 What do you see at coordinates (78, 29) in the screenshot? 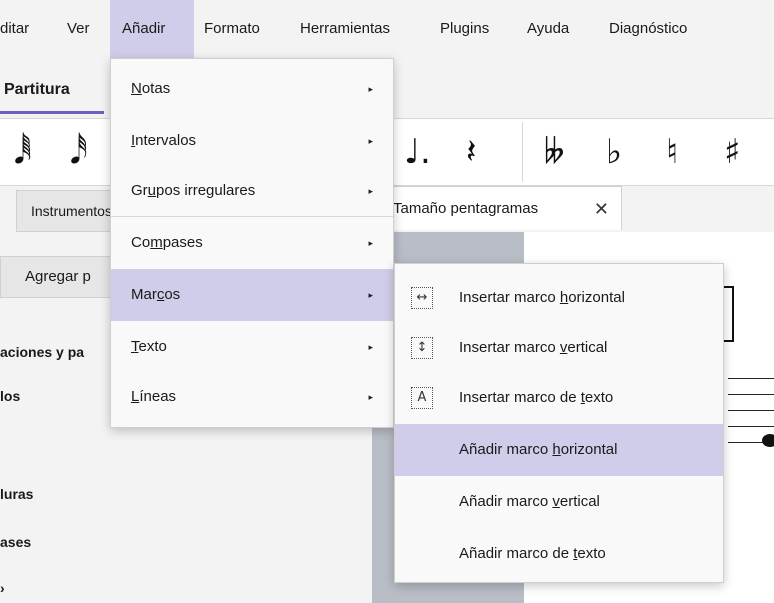
I see `menu-ver: Ver` at bounding box center [78, 29].